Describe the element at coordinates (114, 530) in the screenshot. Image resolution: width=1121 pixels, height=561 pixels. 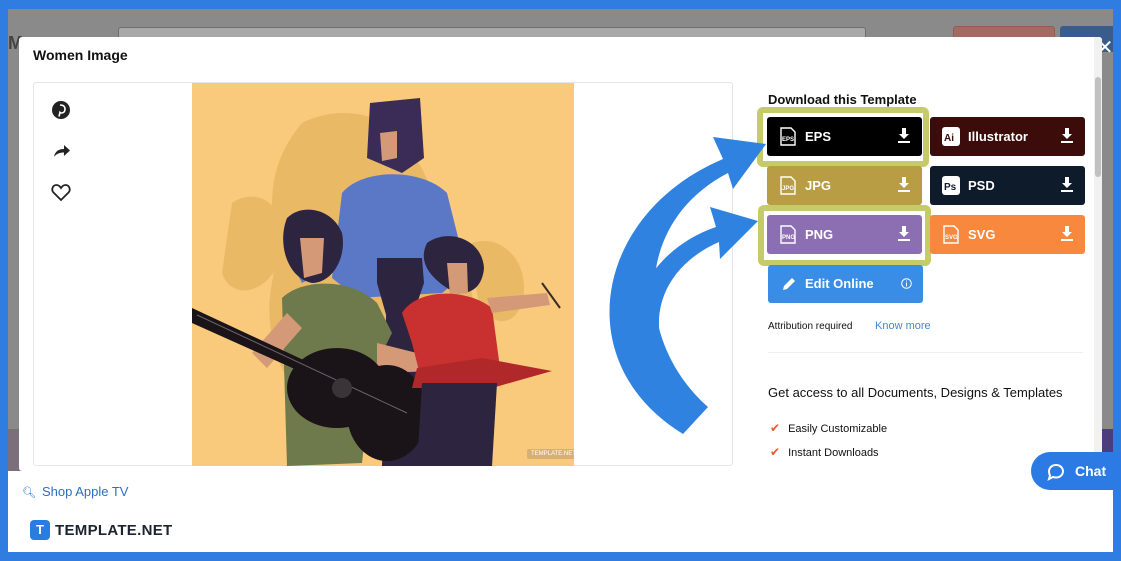
I see `logo-text: TEMPLATE.NET` at that location.